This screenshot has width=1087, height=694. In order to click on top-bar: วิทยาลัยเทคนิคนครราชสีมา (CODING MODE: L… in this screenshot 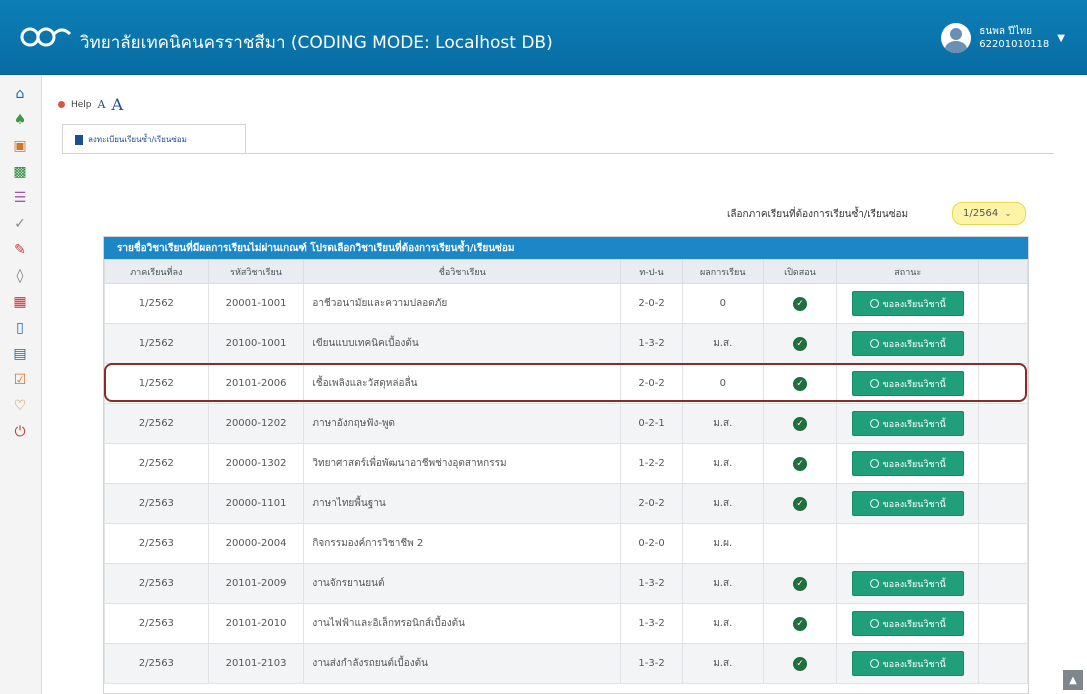, I will do `click(543, 37)`.